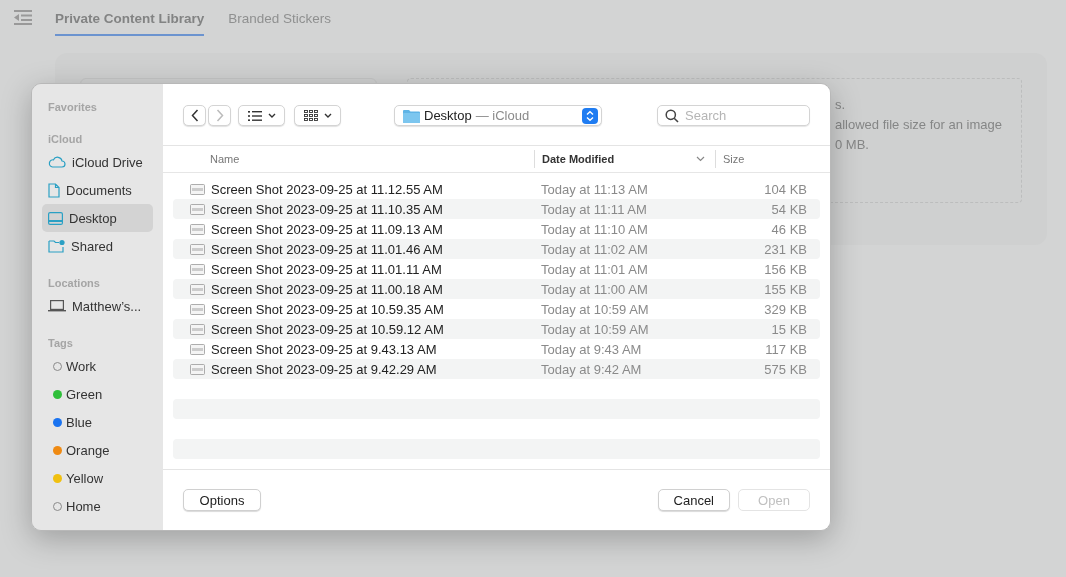 The width and height of the screenshot is (1066, 577). I want to click on date-cell-text: Today at 11:00 AM, so click(594, 289).